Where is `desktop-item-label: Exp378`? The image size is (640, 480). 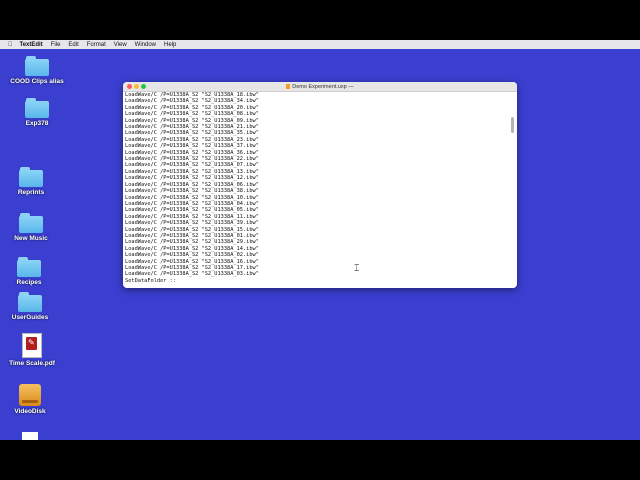 desktop-item-label: Exp378 is located at coordinates (37, 123).